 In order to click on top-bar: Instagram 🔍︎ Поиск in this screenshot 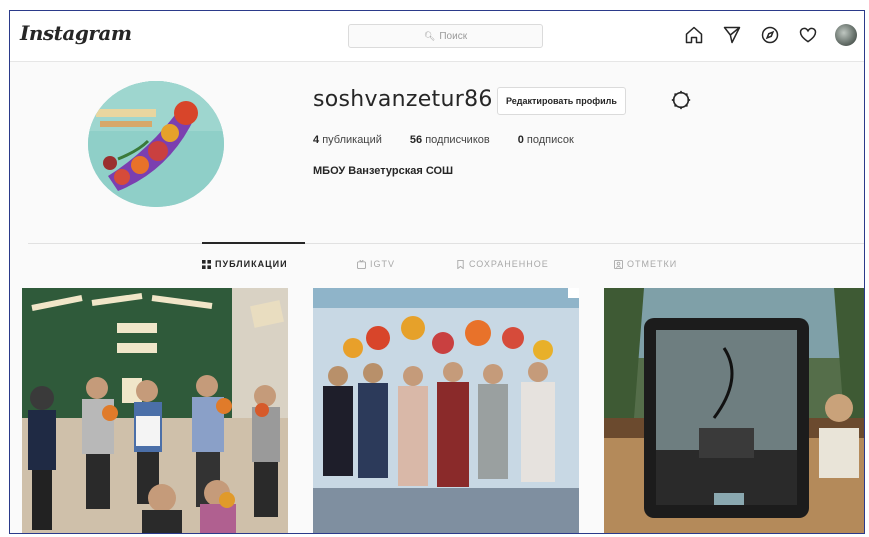, I will do `click(437, 36)`.